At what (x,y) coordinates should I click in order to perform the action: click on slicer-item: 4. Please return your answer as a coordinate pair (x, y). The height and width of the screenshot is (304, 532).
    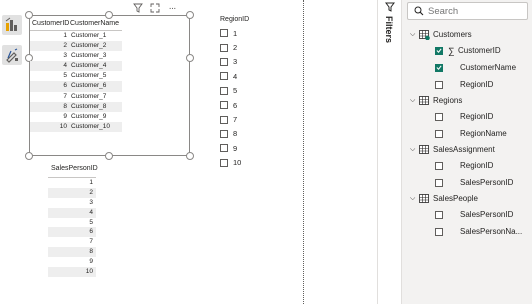
    Looking at the image, I should click on (234, 76).